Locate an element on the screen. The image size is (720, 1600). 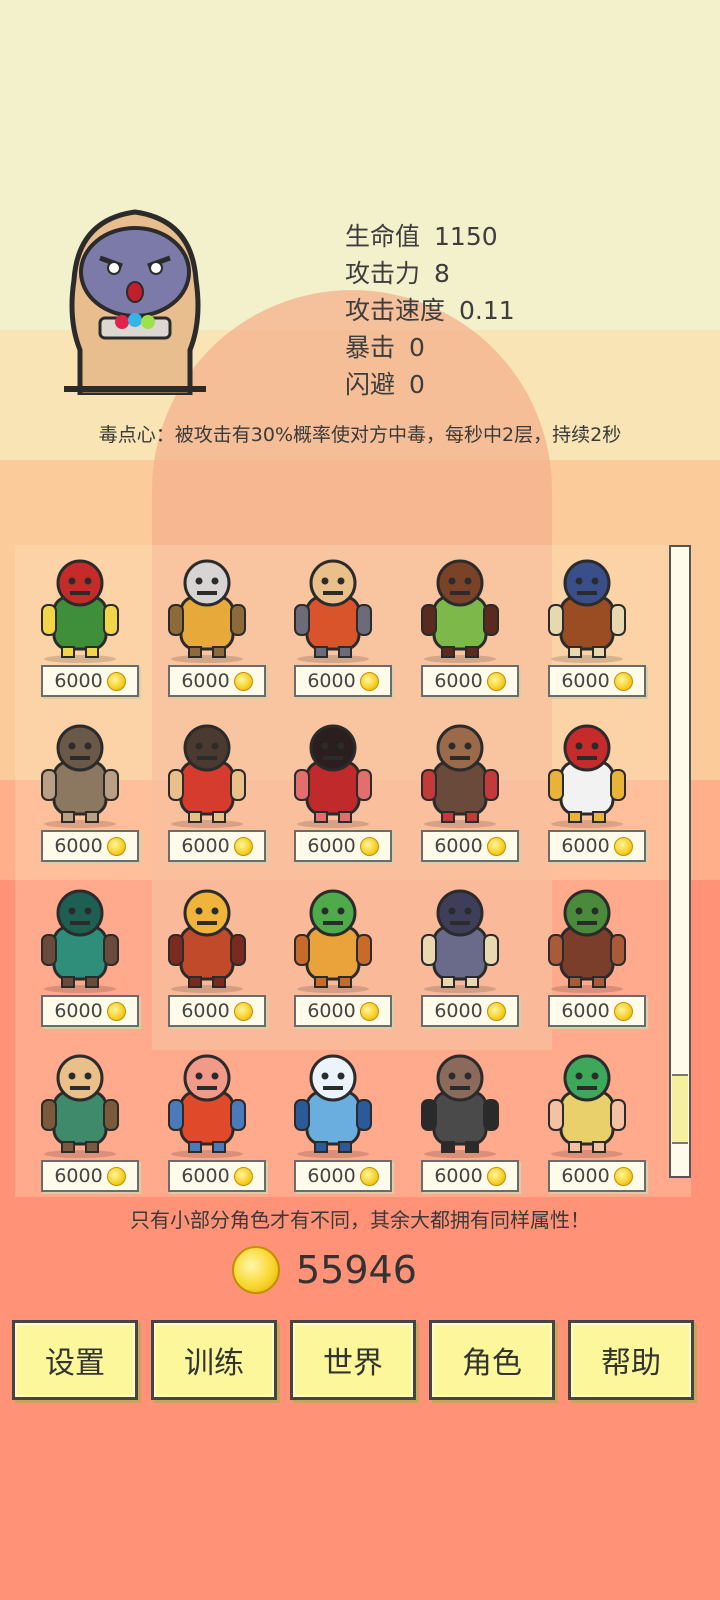
hero-portrait-icon is located at coordinates (135, 302).